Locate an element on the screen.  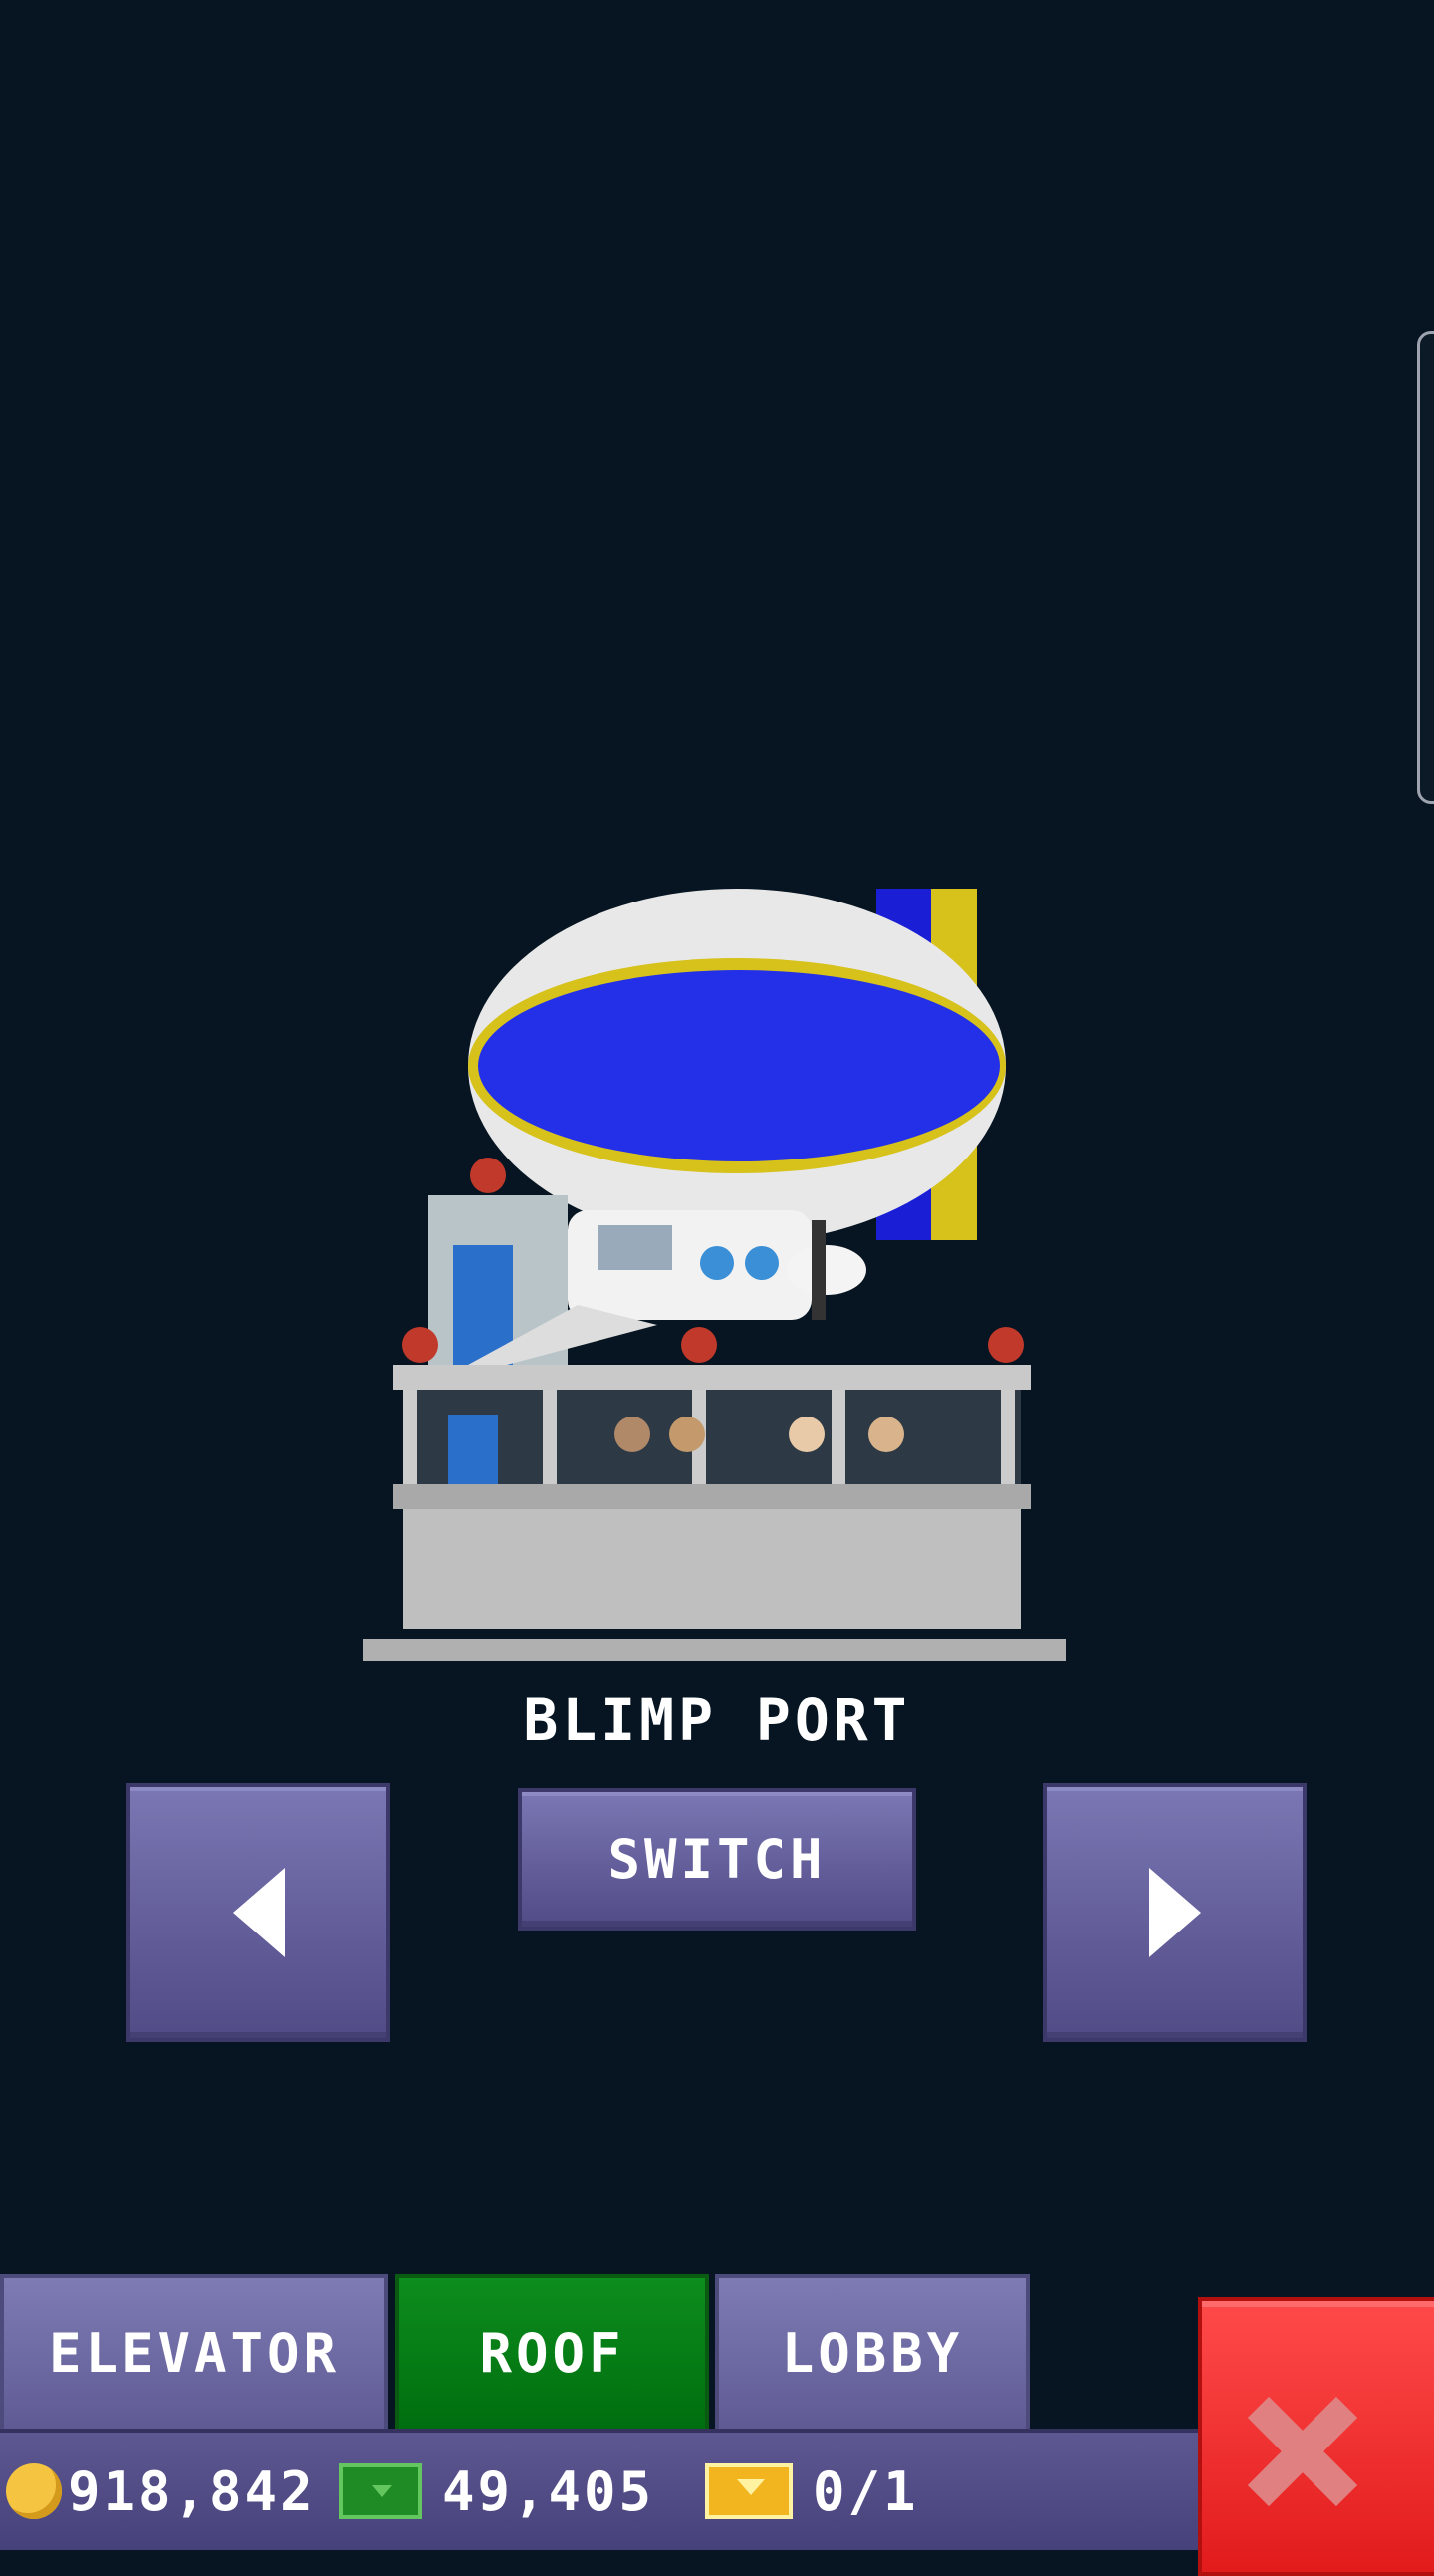
bux-stat: 49,405 is located at coordinates (496, 2491).